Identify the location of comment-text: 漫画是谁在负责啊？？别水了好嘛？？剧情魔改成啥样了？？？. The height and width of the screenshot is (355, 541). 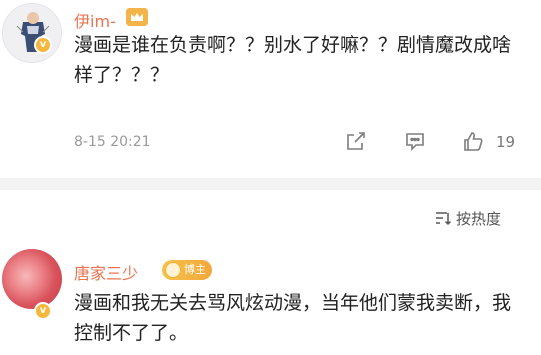
(293, 60).